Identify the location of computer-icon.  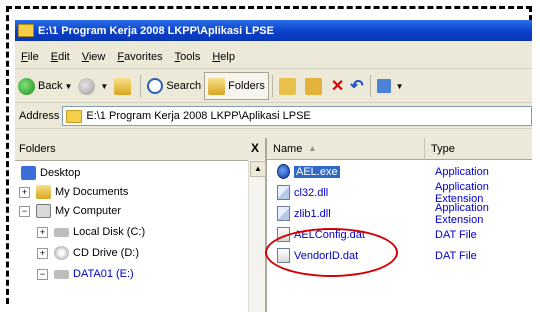
(43, 211).